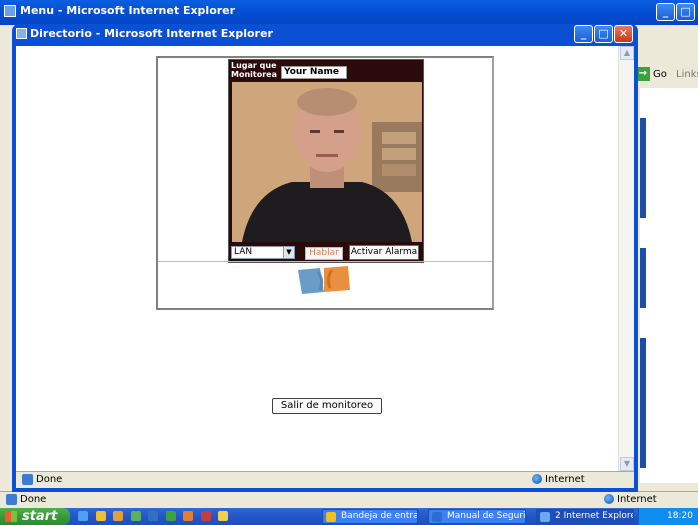  What do you see at coordinates (35, 516) in the screenshot?
I see `start-button: start` at bounding box center [35, 516].